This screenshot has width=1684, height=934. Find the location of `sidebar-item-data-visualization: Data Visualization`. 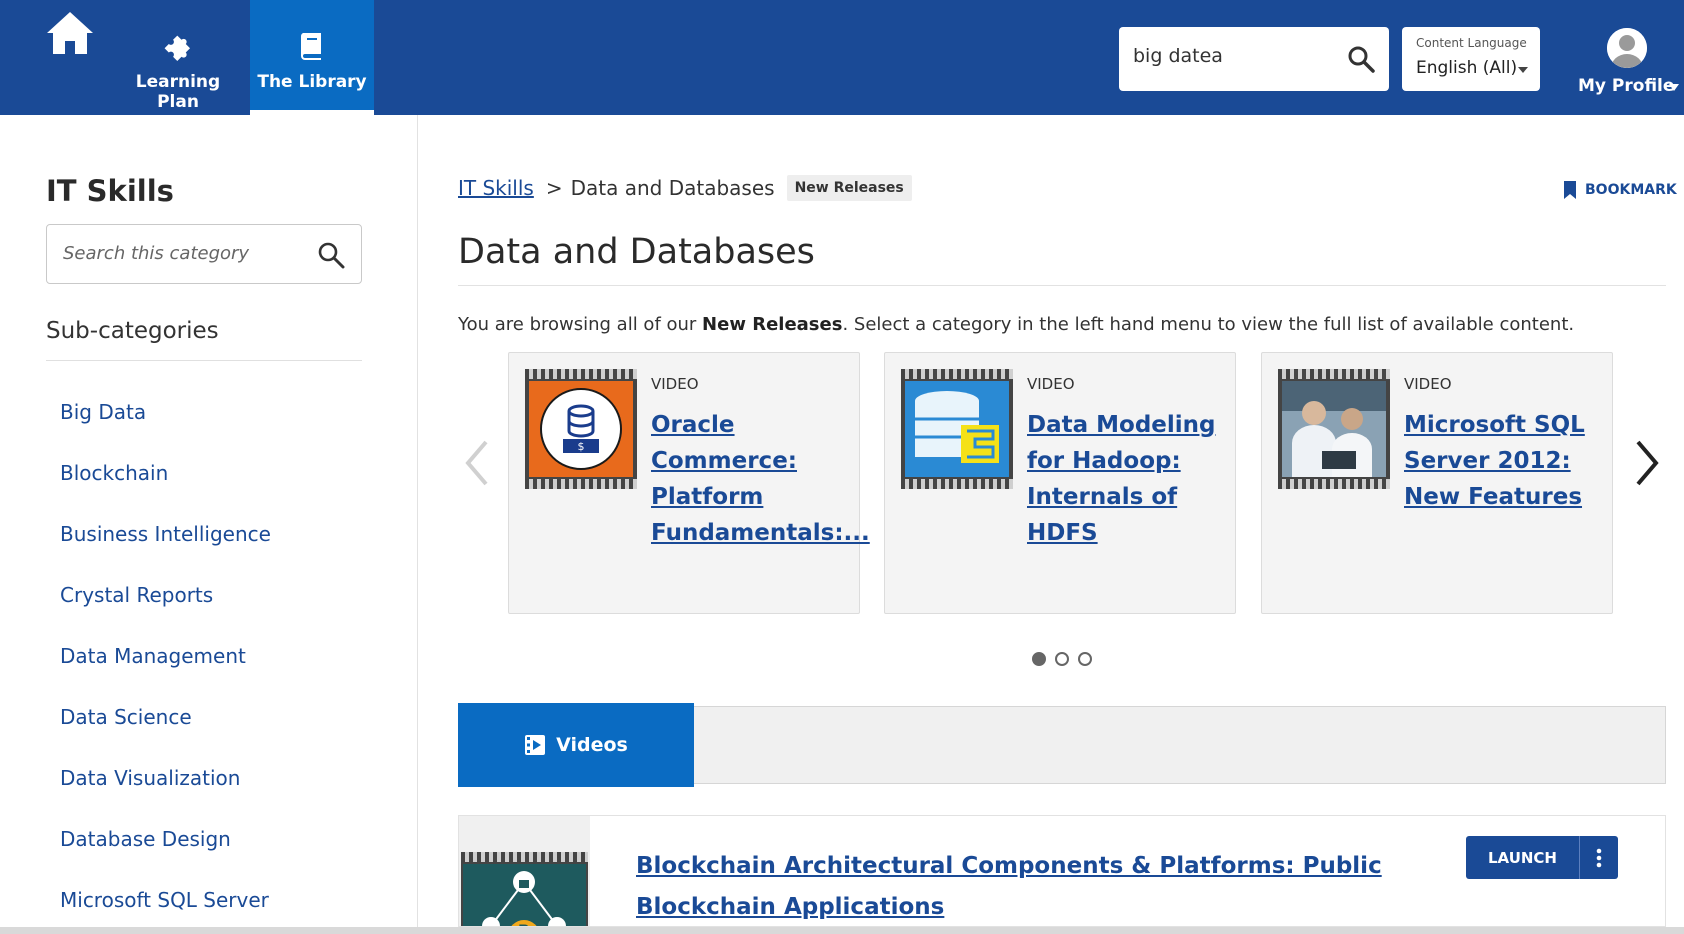

sidebar-item-data-visualization: Data Visualization is located at coordinates (165, 796).